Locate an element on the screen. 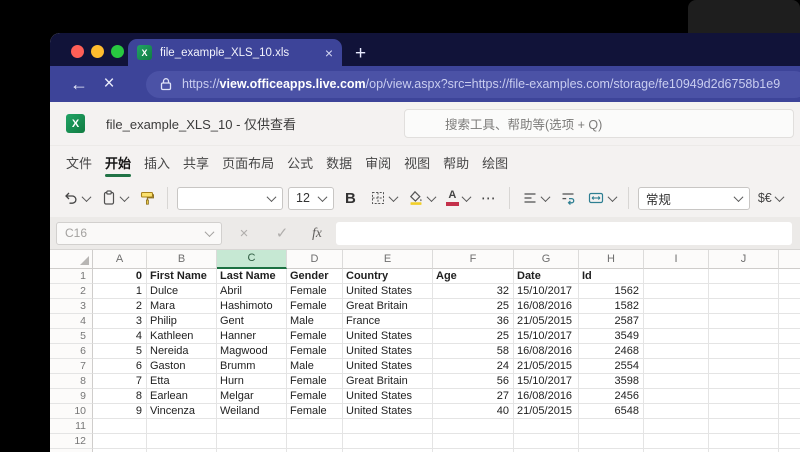 The height and width of the screenshot is (452, 800). cell-H9: 2456 is located at coordinates (611, 396).